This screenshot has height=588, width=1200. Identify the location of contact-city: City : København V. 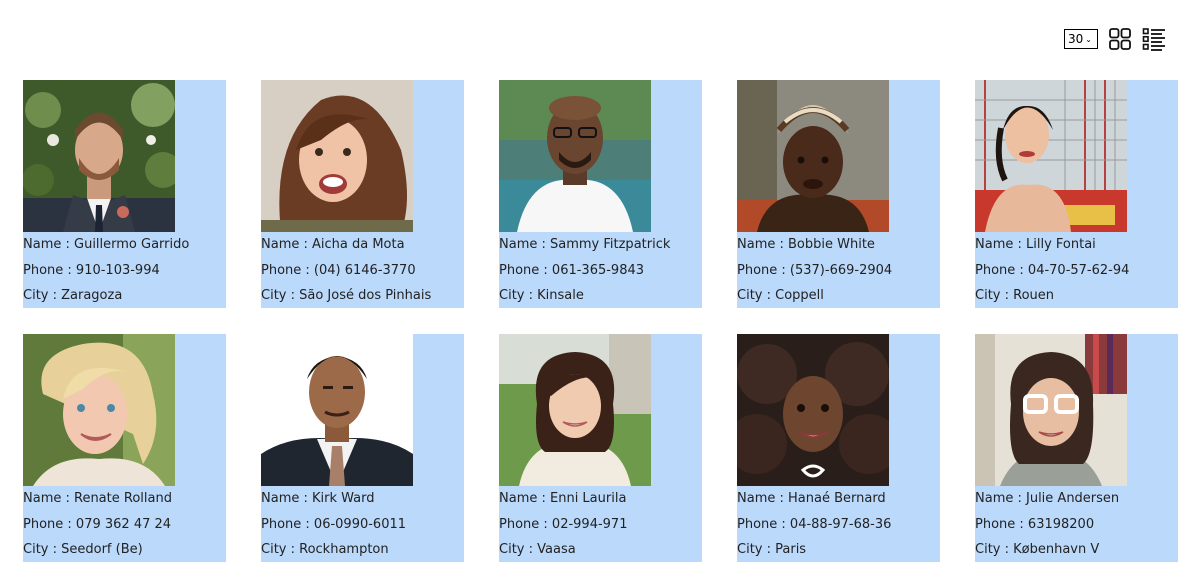
(1037, 549).